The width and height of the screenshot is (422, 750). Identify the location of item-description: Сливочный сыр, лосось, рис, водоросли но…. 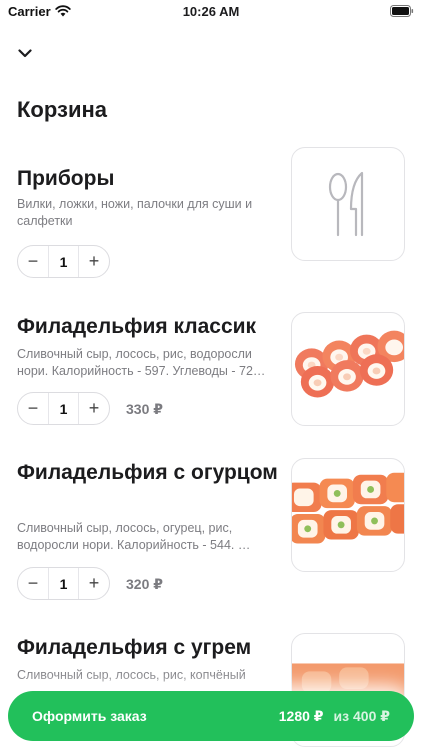
(141, 362).